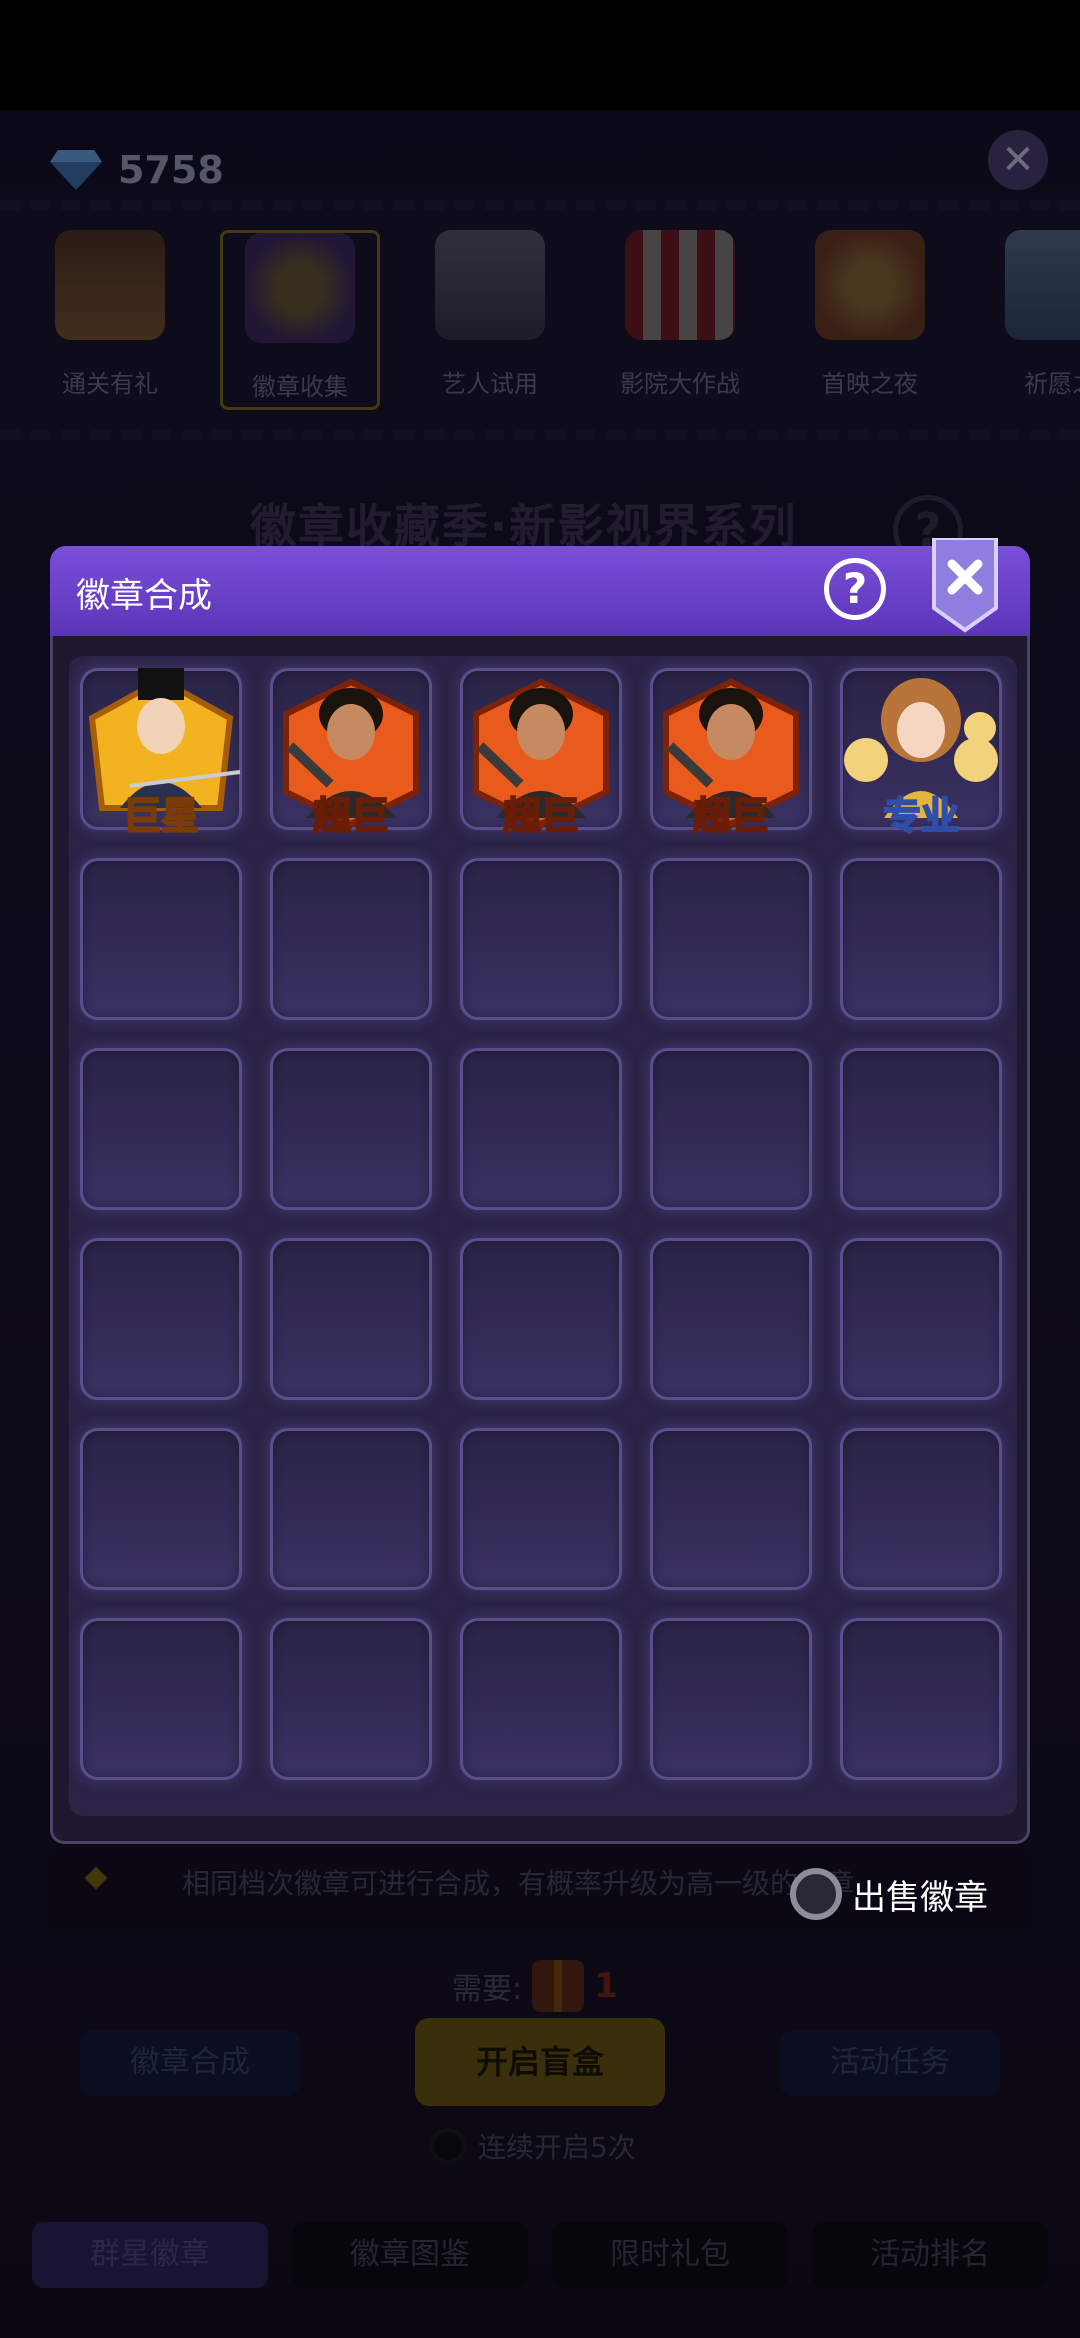 The width and height of the screenshot is (1080, 2338). I want to click on badge-item: 巨星, so click(161, 753).